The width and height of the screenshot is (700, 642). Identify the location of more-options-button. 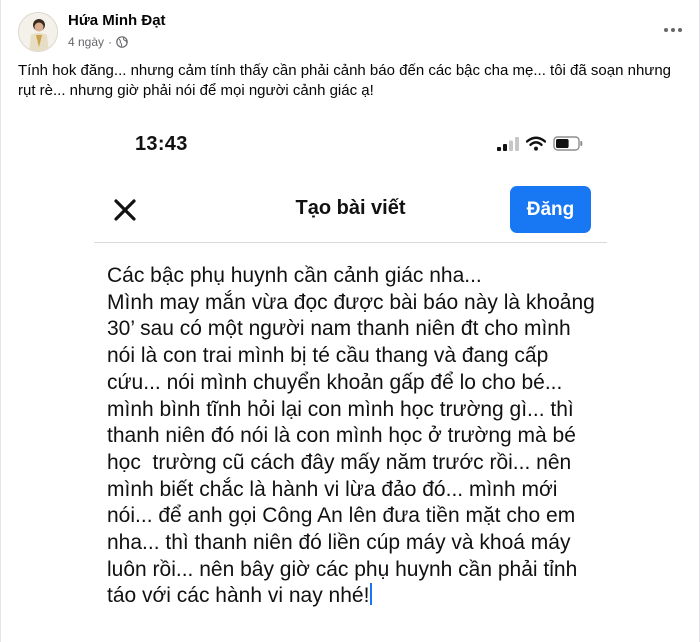
(673, 30).